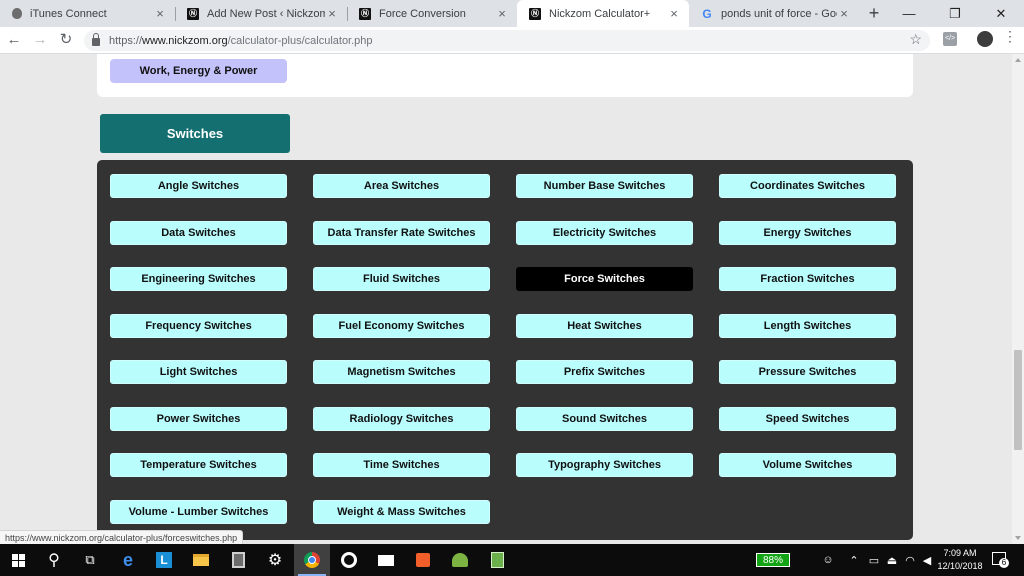  I want to click on fraction-switches-button: Fraction Switches, so click(807, 279).